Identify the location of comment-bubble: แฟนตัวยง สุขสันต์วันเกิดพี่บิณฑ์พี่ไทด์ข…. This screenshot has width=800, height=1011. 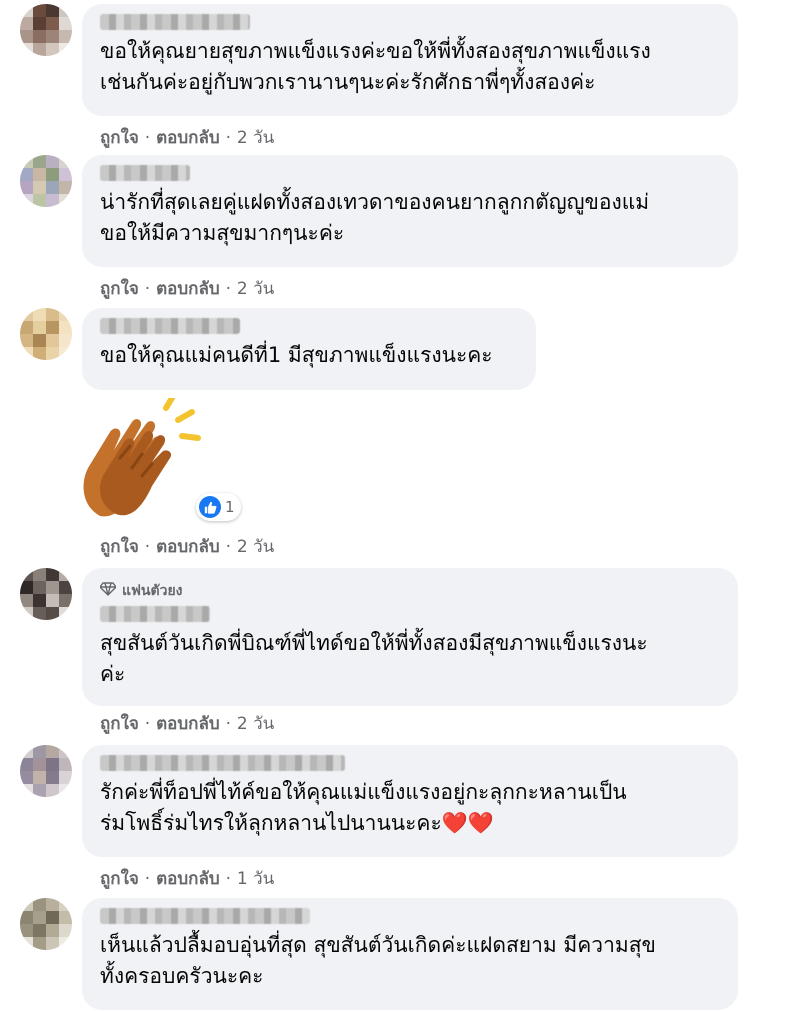
(410, 637).